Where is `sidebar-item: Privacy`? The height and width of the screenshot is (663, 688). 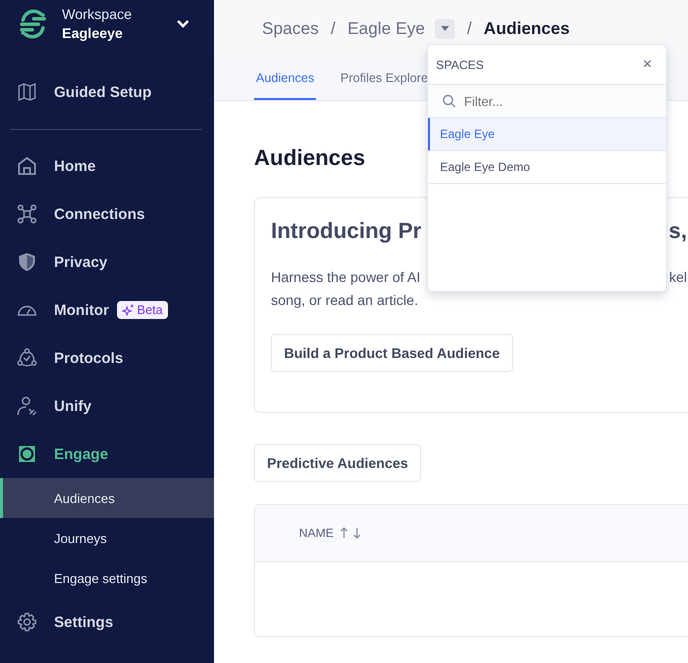 sidebar-item: Privacy is located at coordinates (107, 262).